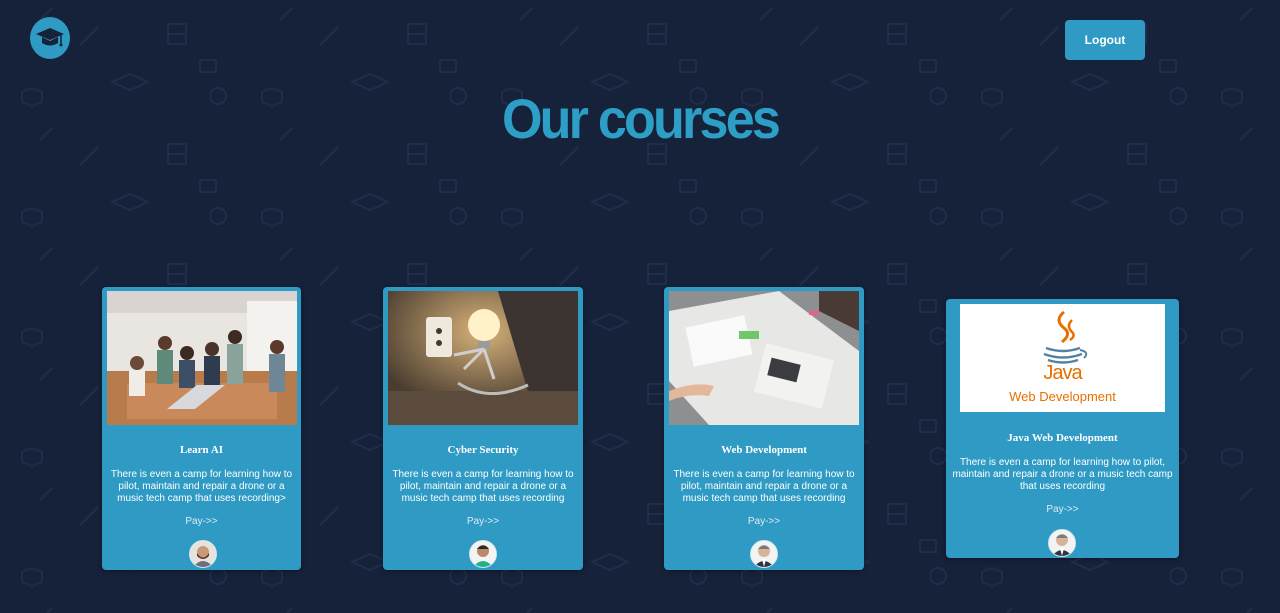 The image size is (1280, 613). What do you see at coordinates (1062, 438) in the screenshot?
I see `course-title: Java Web Development` at bounding box center [1062, 438].